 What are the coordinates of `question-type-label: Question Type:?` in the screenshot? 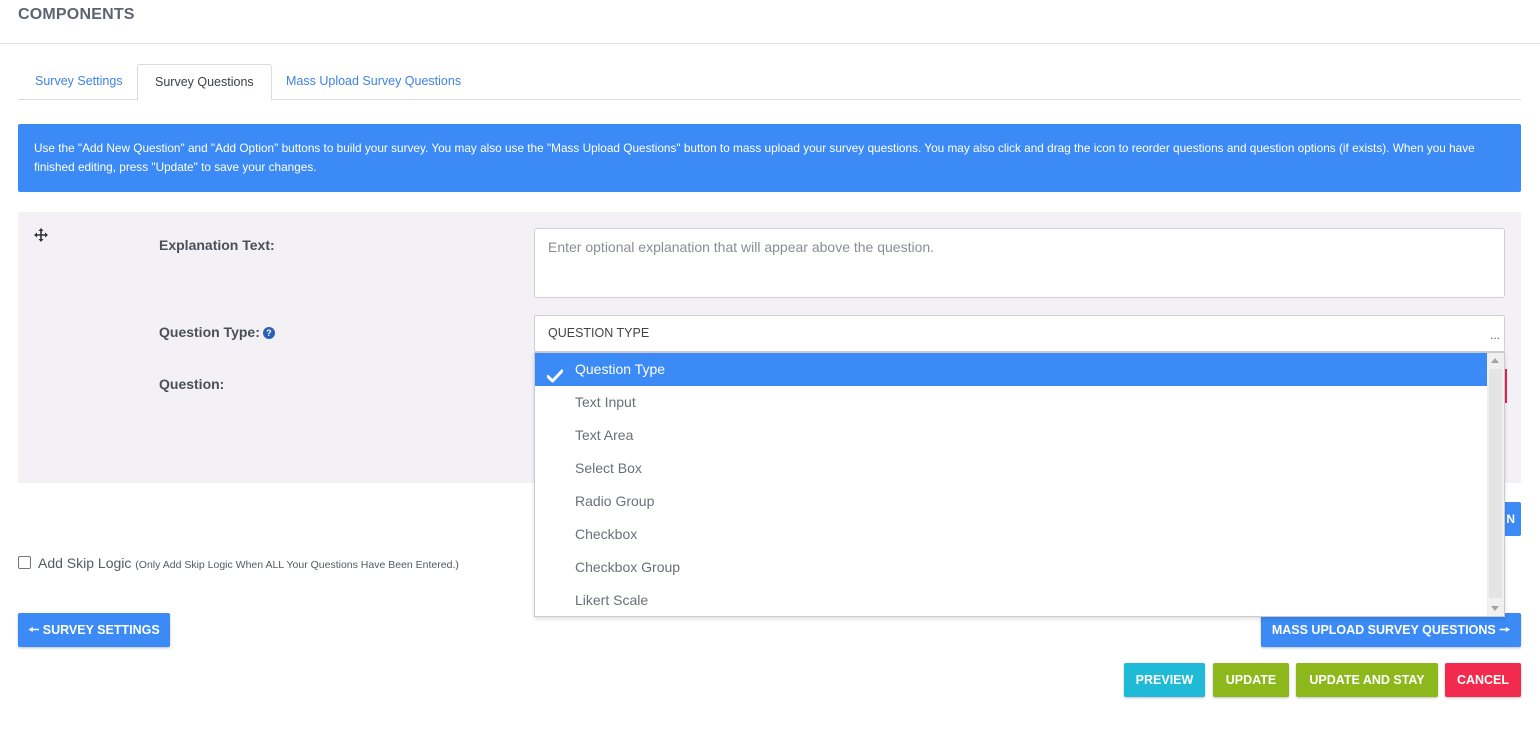 It's located at (217, 332).